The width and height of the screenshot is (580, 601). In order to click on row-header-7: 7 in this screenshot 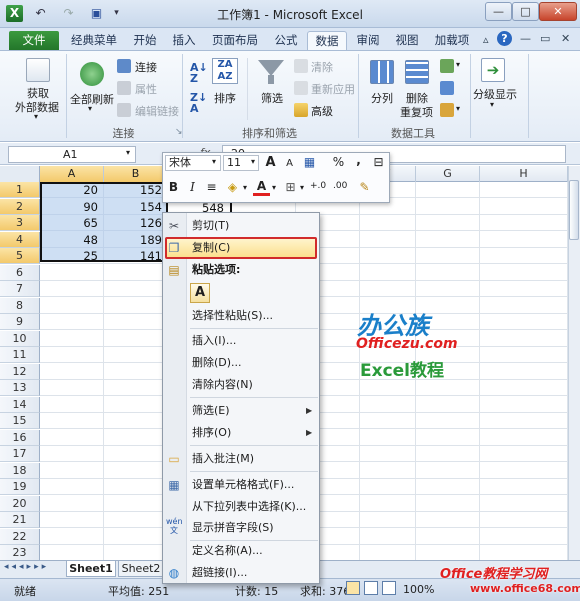, I will do `click(20, 289)`.